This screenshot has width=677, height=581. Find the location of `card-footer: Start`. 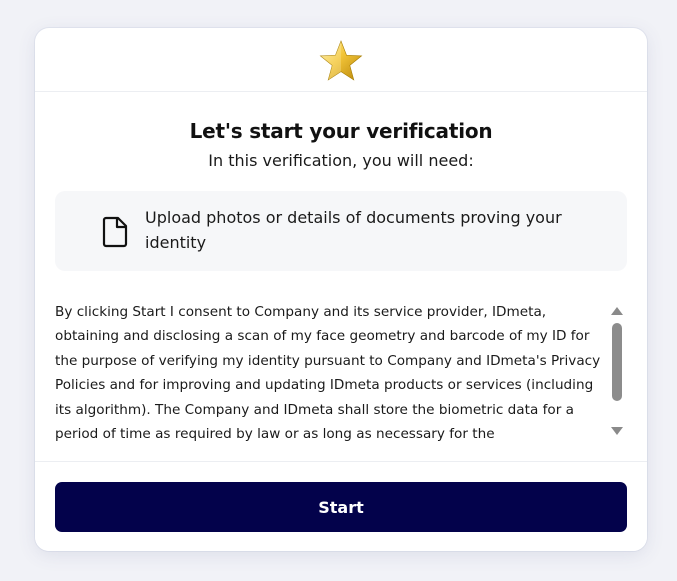

card-footer: Start is located at coordinates (341, 506).